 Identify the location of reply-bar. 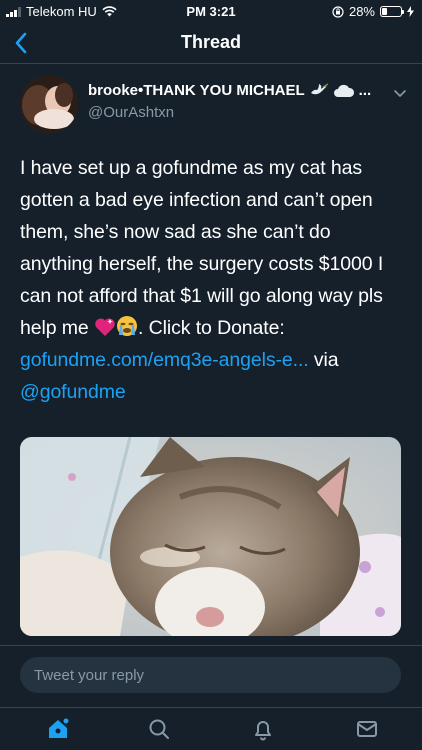
(211, 676).